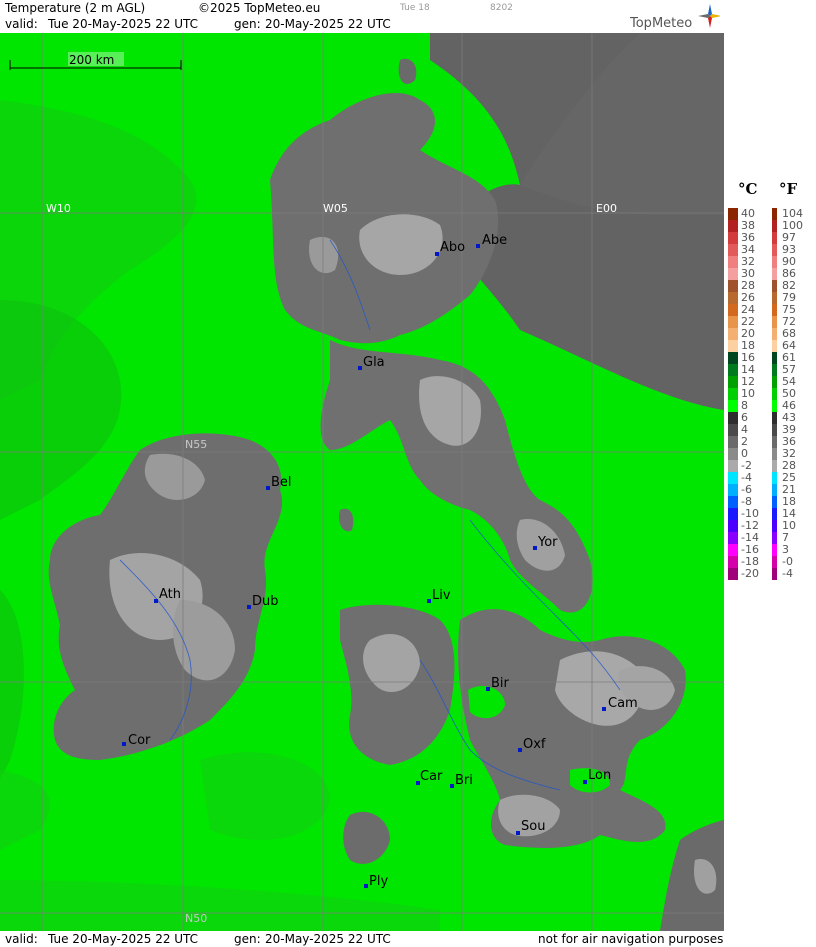  What do you see at coordinates (661, 23) in the screenshot?
I see `logo-text: TopMeteo` at bounding box center [661, 23].